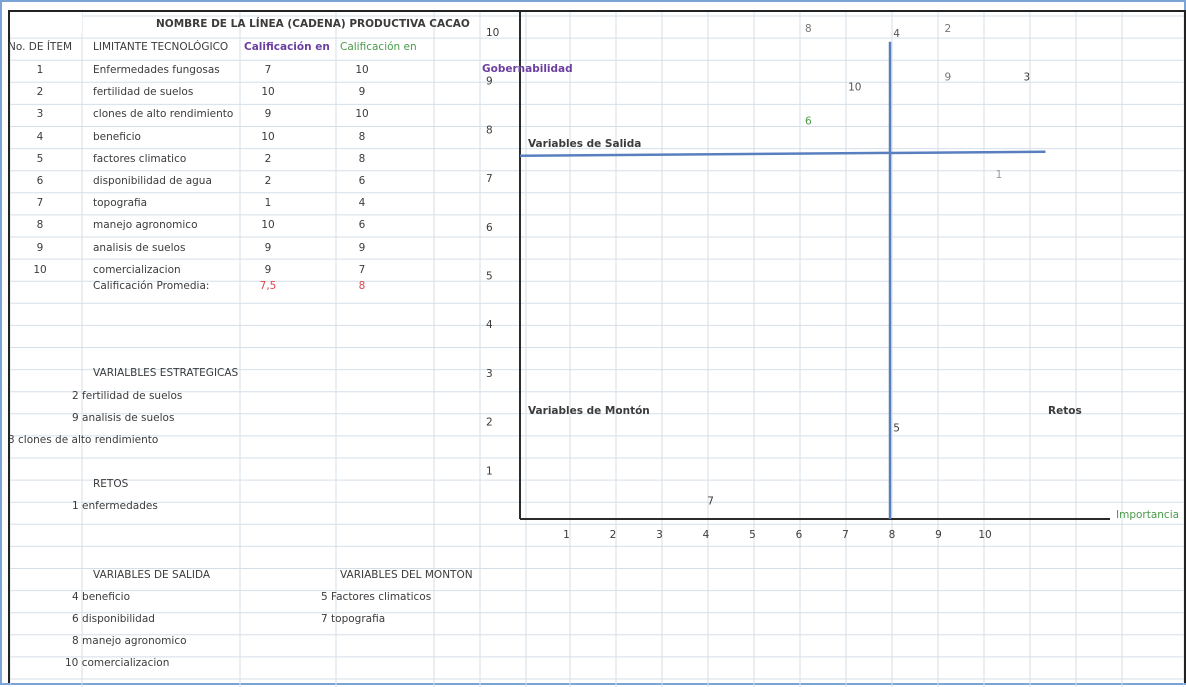 The height and width of the screenshot is (687, 1186). What do you see at coordinates (527, 69) in the screenshot?
I see `y-axis-title: Gobernabilidad` at bounding box center [527, 69].